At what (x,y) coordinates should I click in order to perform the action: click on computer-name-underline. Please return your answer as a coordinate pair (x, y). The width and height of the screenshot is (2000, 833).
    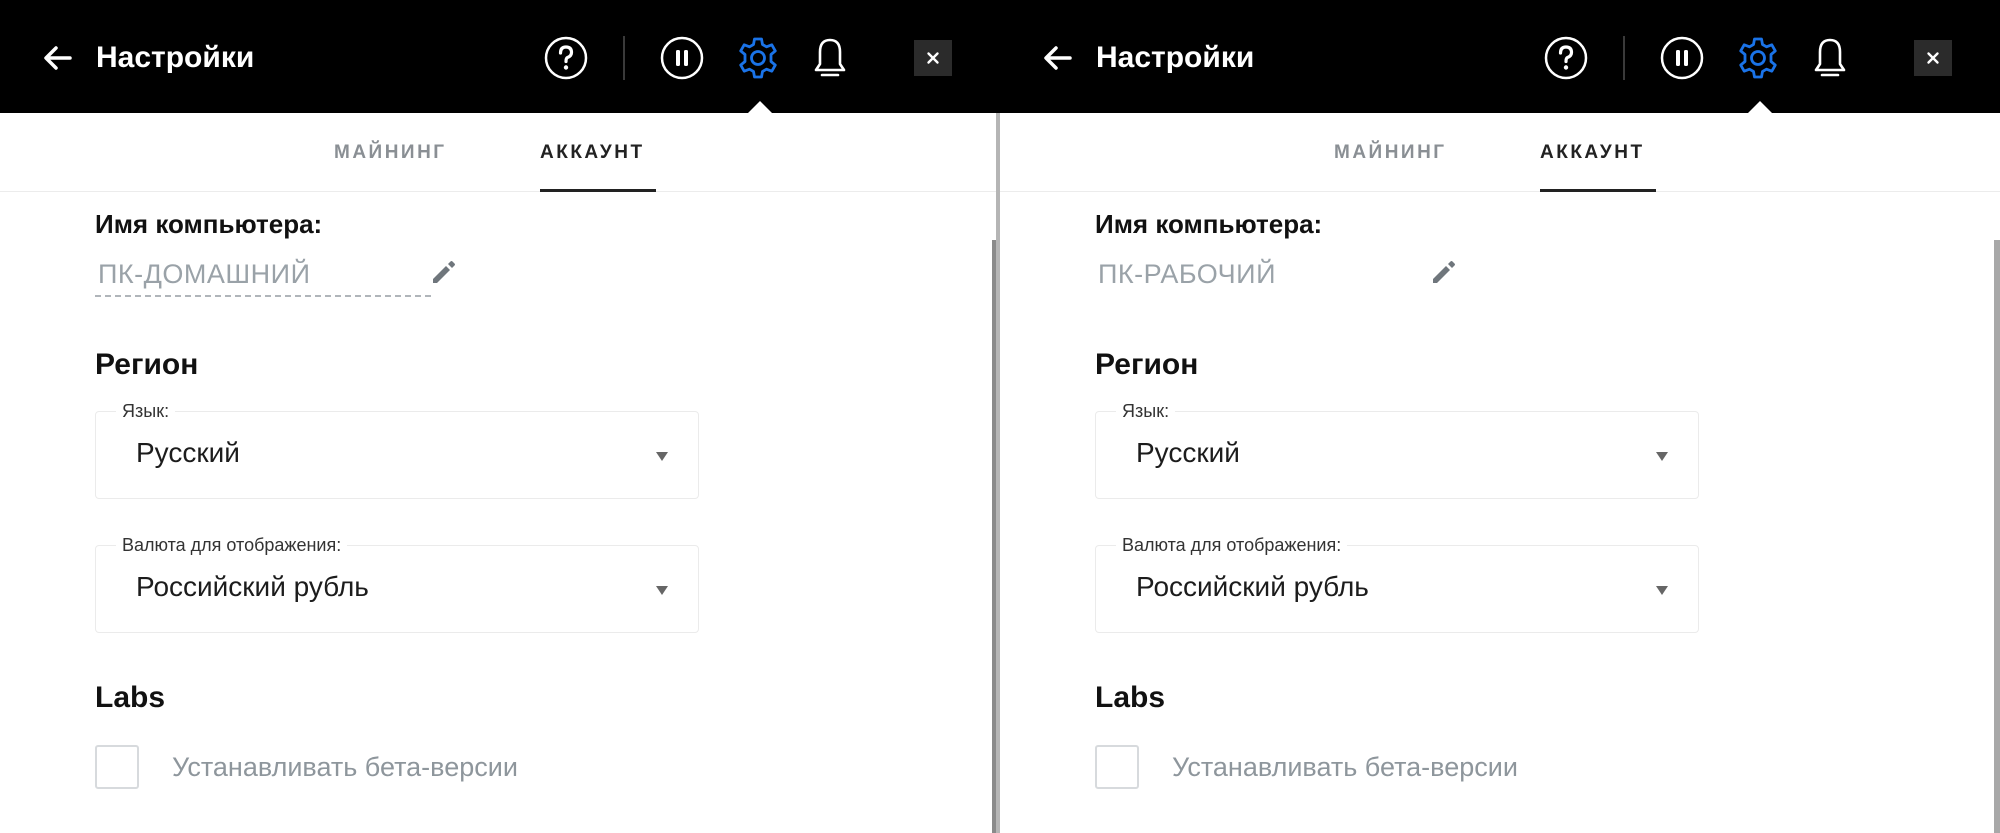
    Looking at the image, I should click on (263, 296).